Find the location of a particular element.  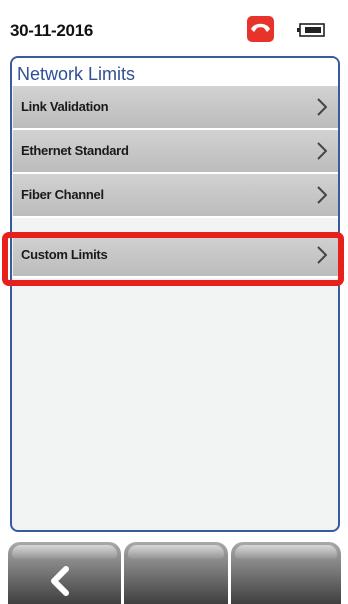

menu-item-label: Fiber Channel is located at coordinates (62, 194).